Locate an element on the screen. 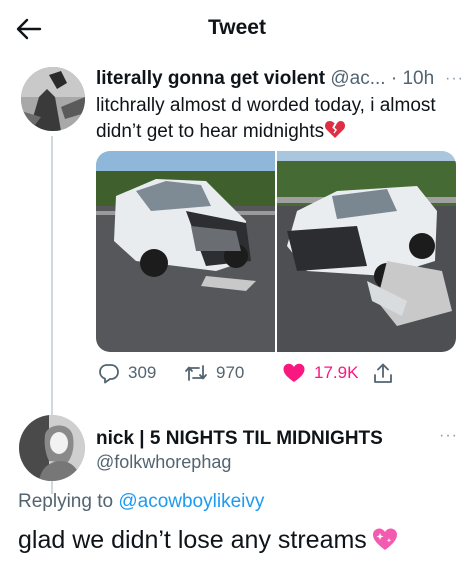 The width and height of the screenshot is (474, 576). handle: @folkwhorephag is located at coordinates (163, 462).